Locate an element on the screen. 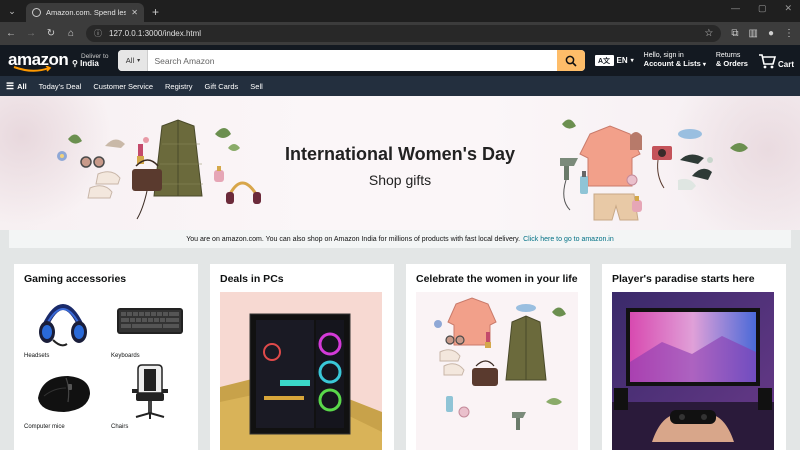  returns-orders: Returns & Orders is located at coordinates (732, 60).